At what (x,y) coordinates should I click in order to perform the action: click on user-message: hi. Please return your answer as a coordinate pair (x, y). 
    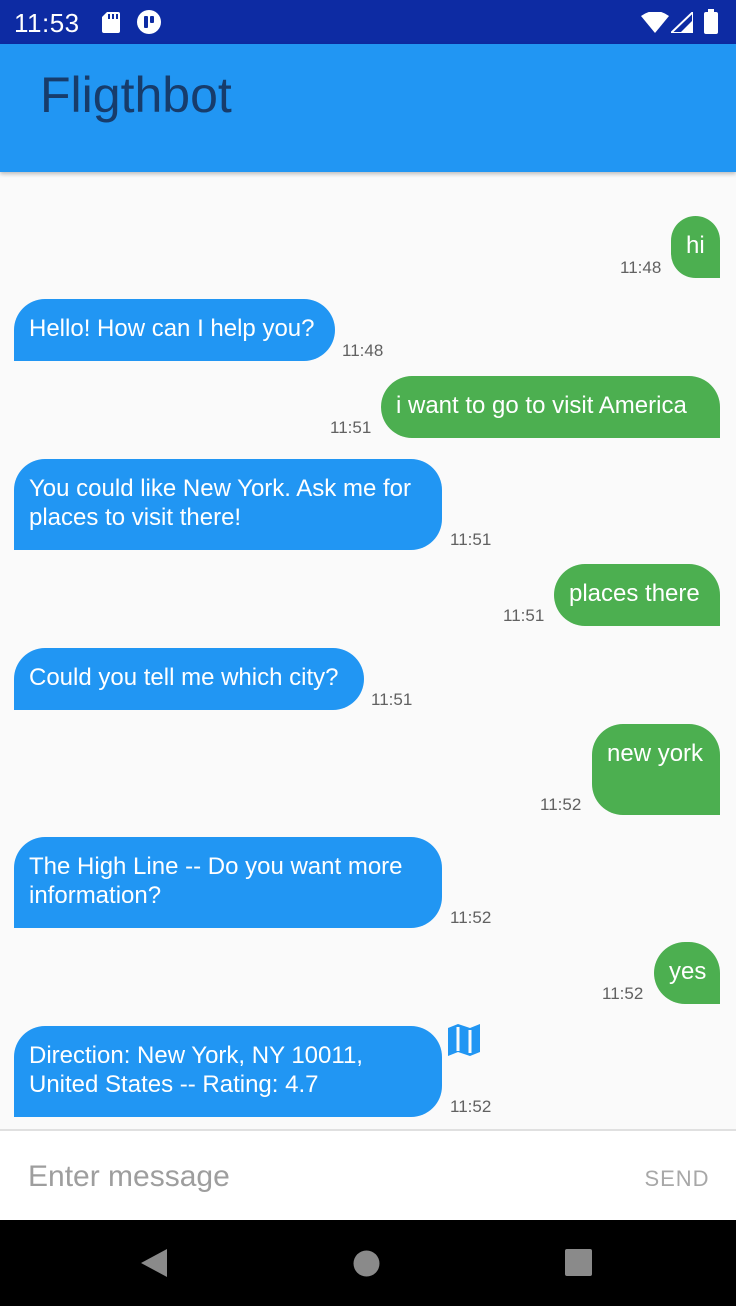
    Looking at the image, I should click on (695, 247).